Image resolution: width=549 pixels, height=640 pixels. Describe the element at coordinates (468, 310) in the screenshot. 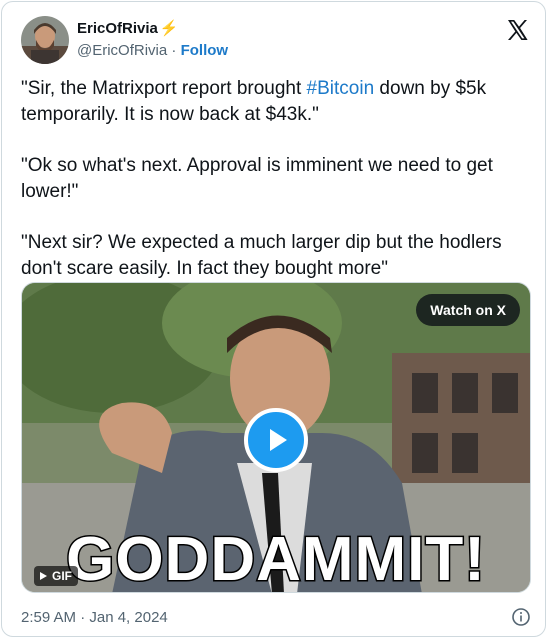

I see `watch-on-x-button: Watch on X` at that location.